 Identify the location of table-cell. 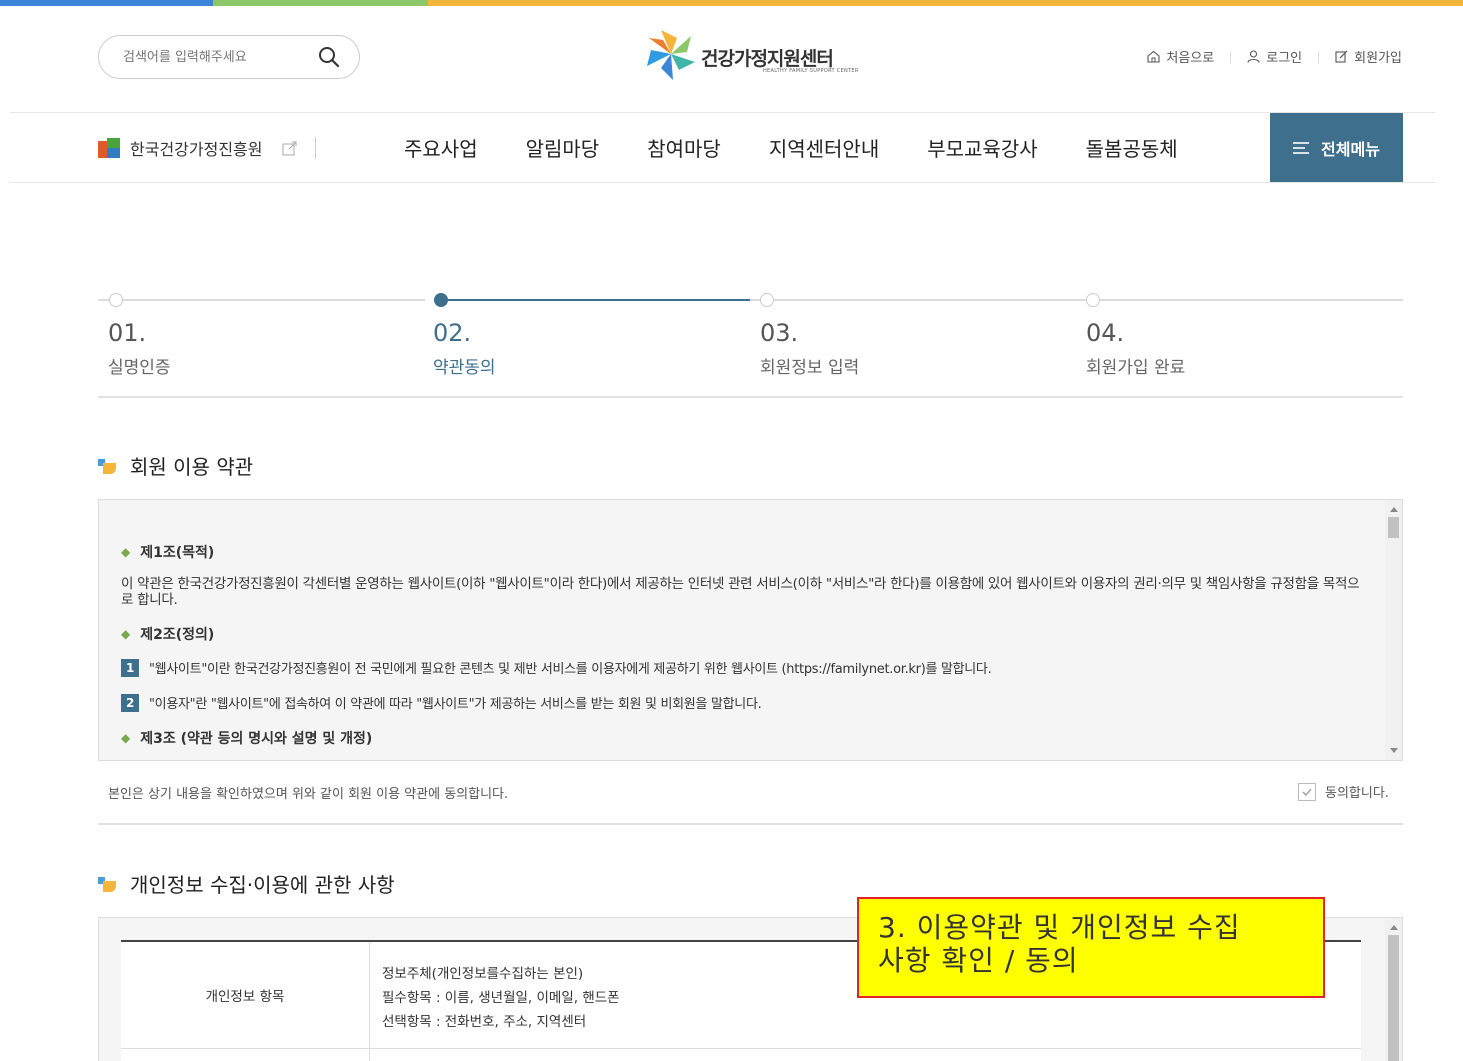
(376, 1055).